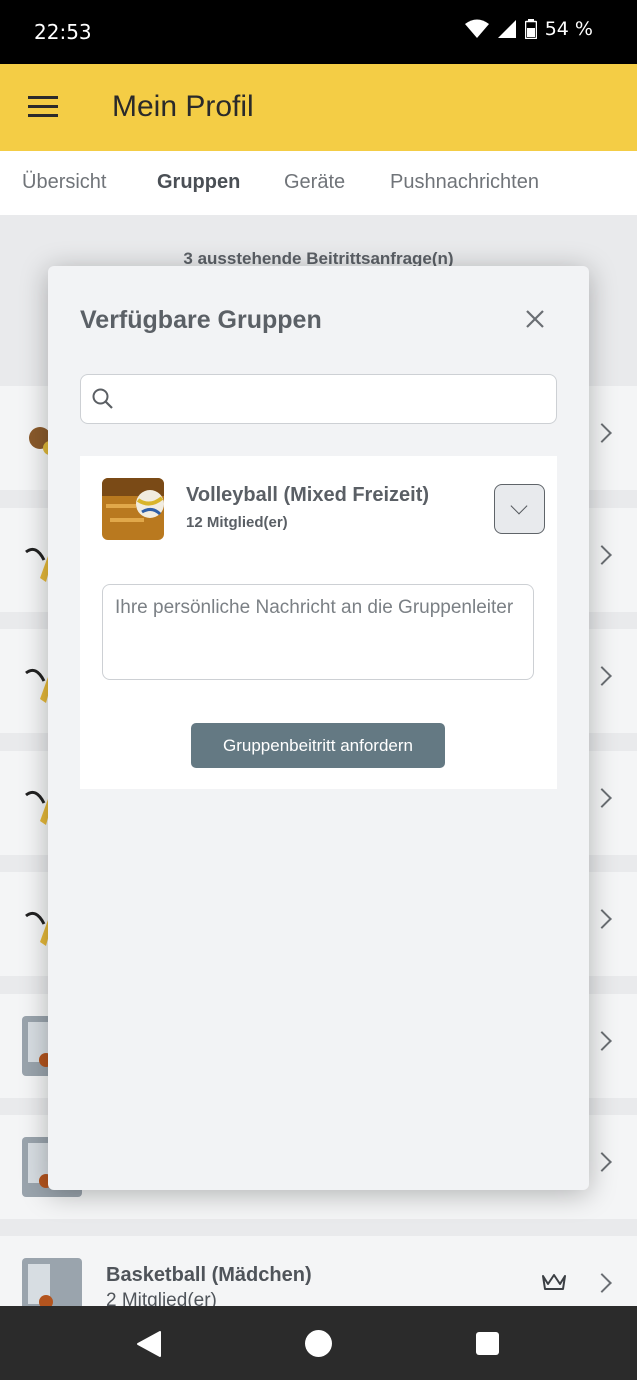  I want to click on dialog-title: Verfügbare Gruppen, so click(201, 320).